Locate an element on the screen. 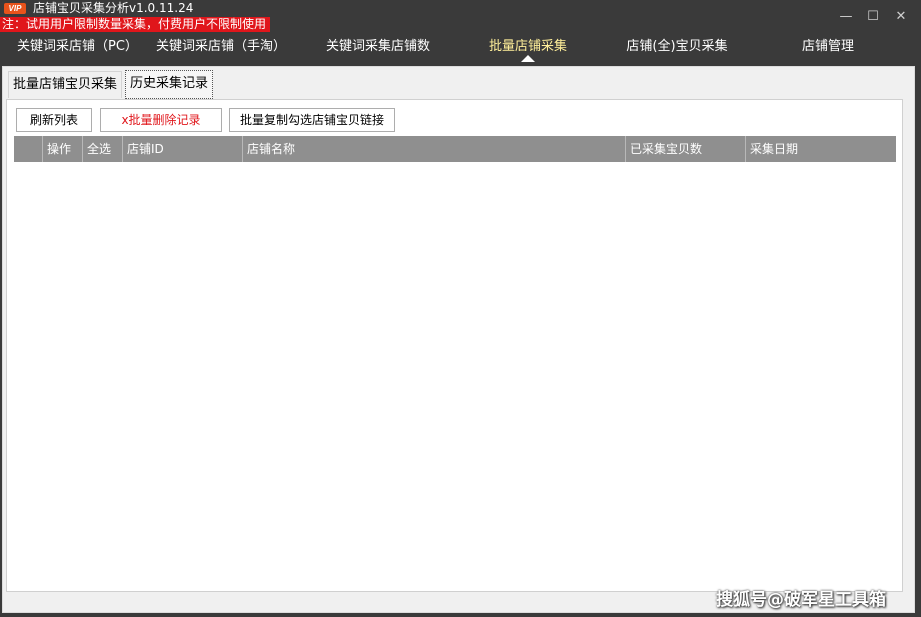 The width and height of the screenshot is (921, 617). active-caret-icon is located at coordinates (528, 58).